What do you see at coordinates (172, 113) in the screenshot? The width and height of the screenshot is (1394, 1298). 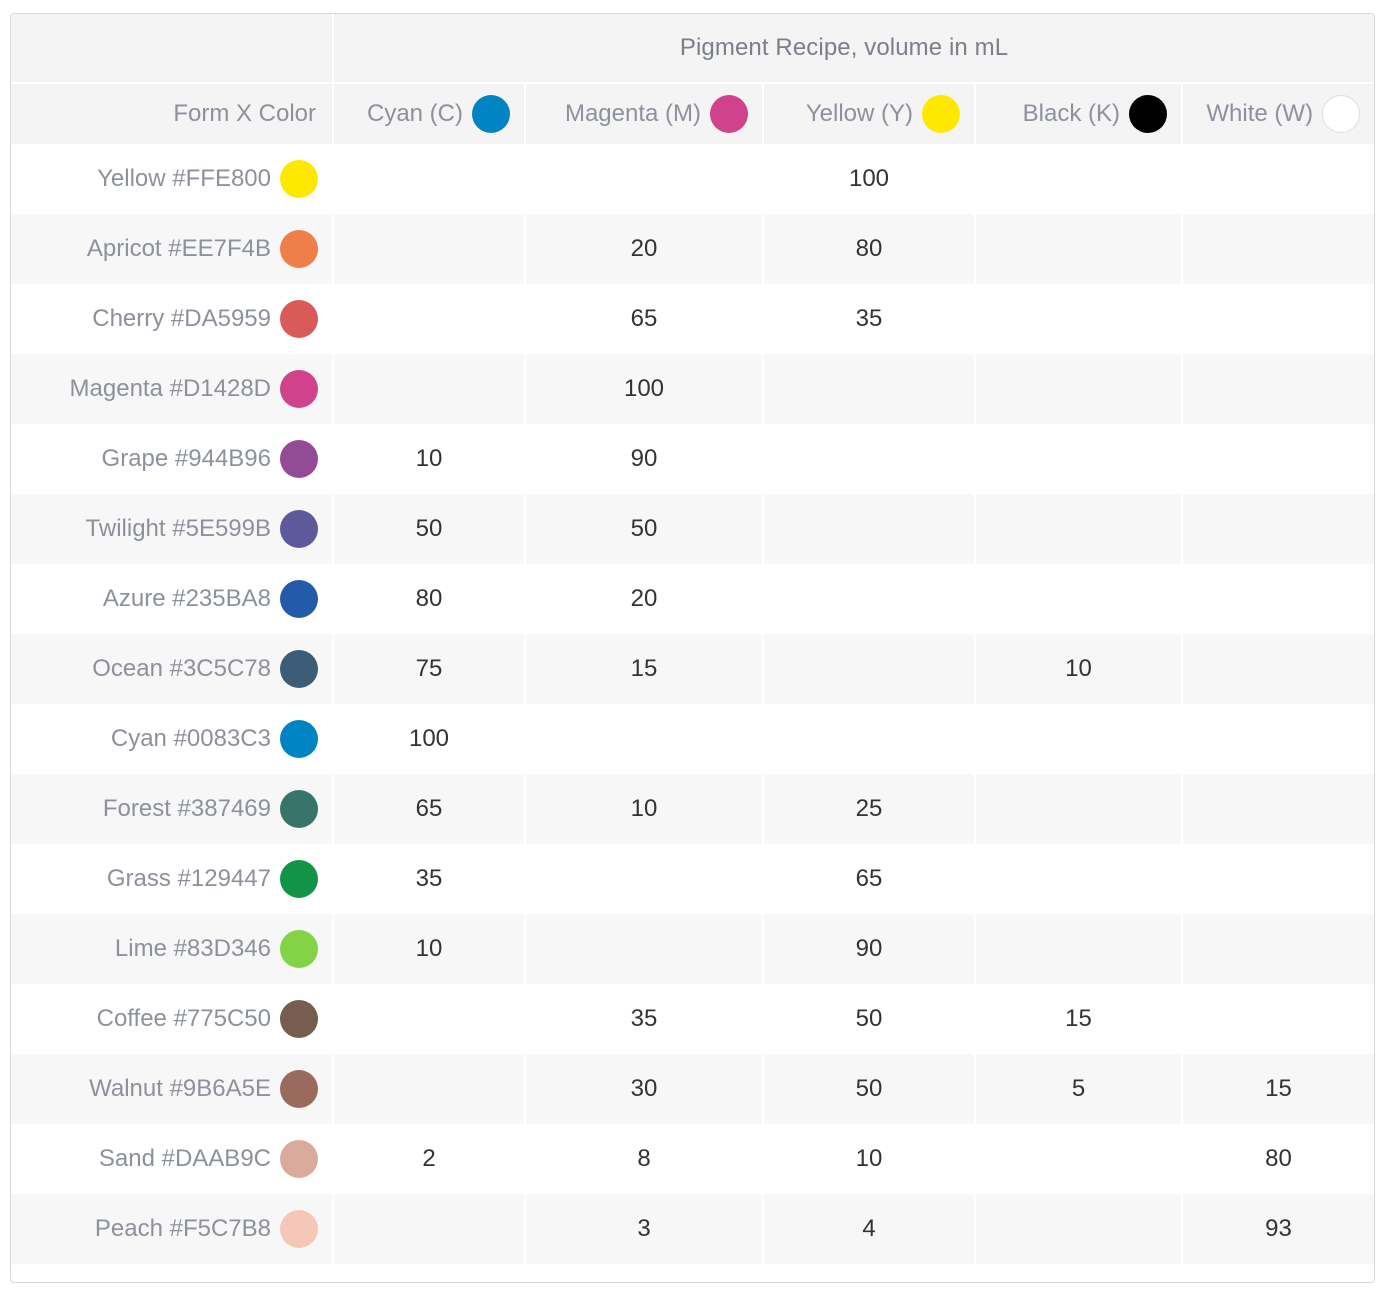 I see `row-header-label-cell: Form X Color` at bounding box center [172, 113].